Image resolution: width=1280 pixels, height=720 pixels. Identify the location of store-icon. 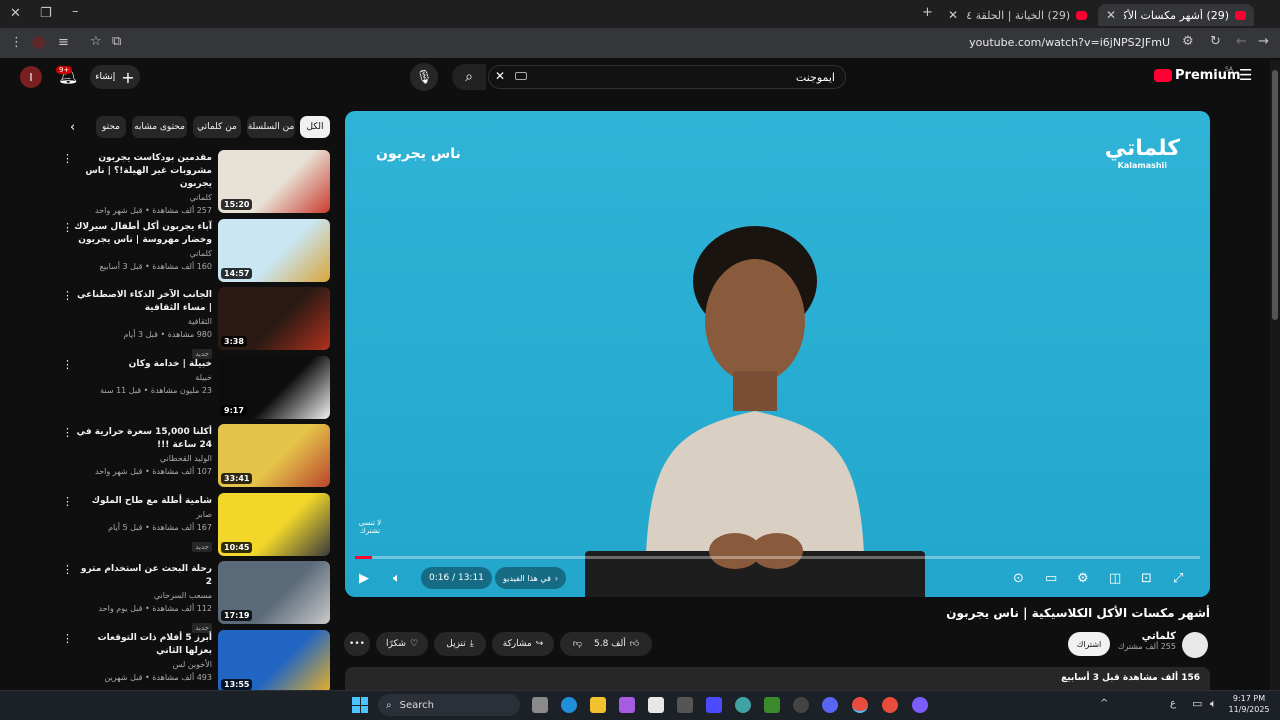
(656, 705).